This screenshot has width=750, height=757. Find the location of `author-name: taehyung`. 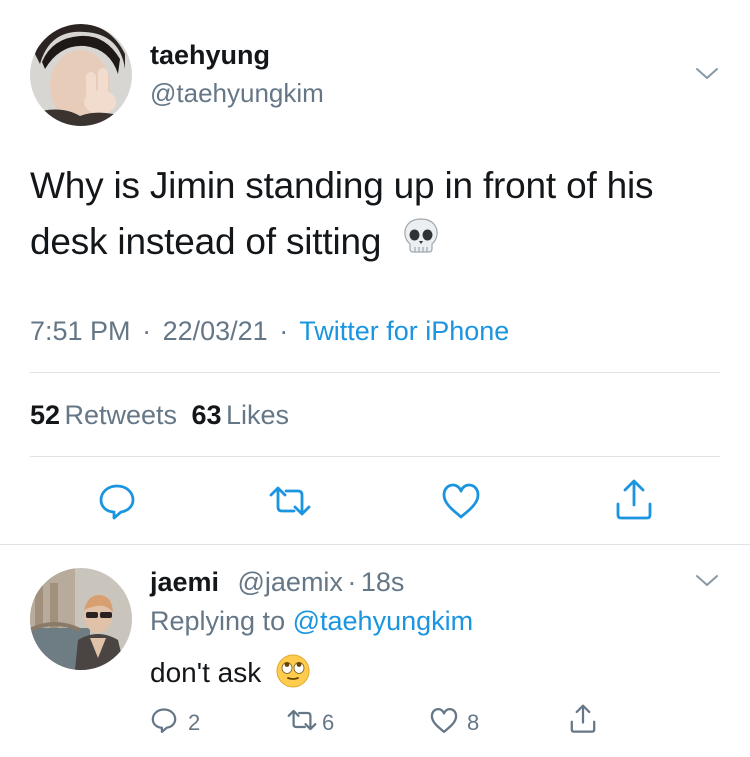

author-name: taehyung is located at coordinates (210, 55).